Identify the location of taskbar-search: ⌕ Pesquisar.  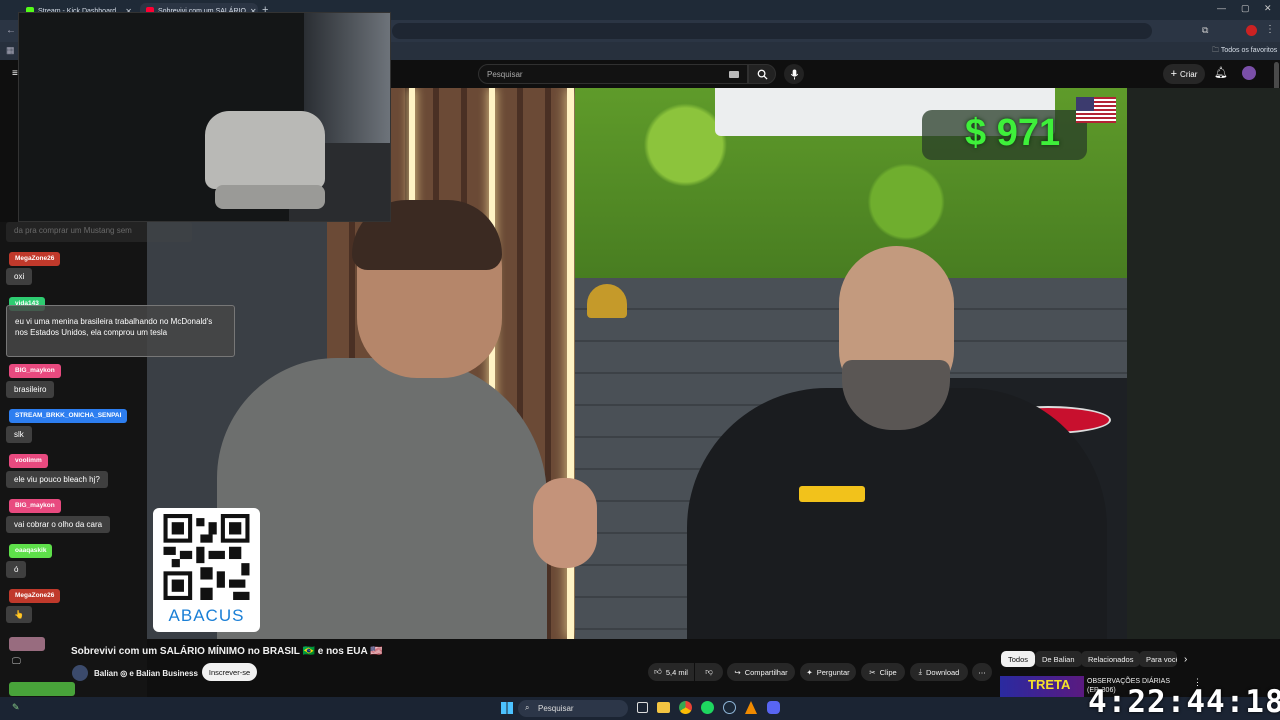
(573, 708).